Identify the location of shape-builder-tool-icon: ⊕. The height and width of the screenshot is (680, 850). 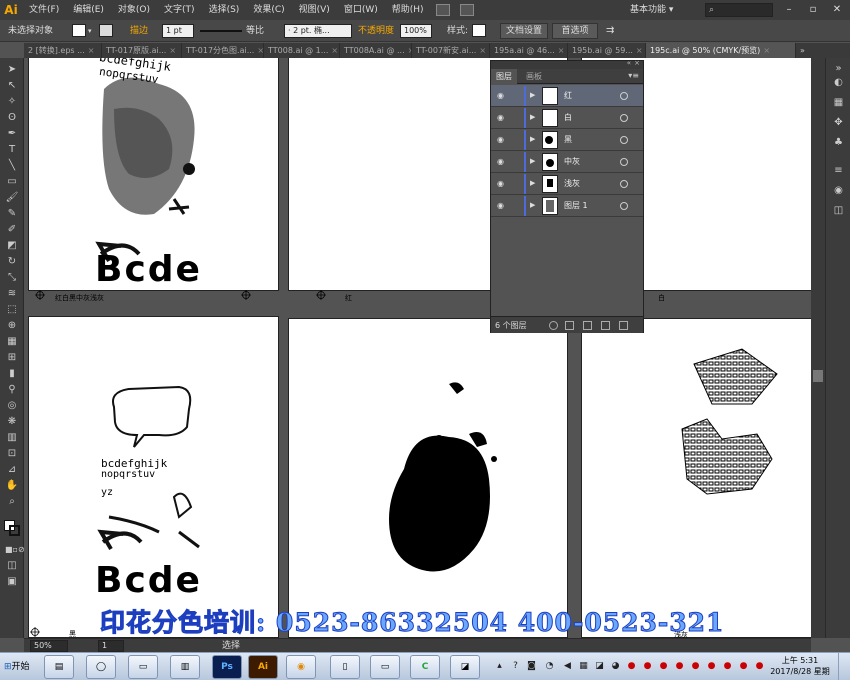
(12, 326).